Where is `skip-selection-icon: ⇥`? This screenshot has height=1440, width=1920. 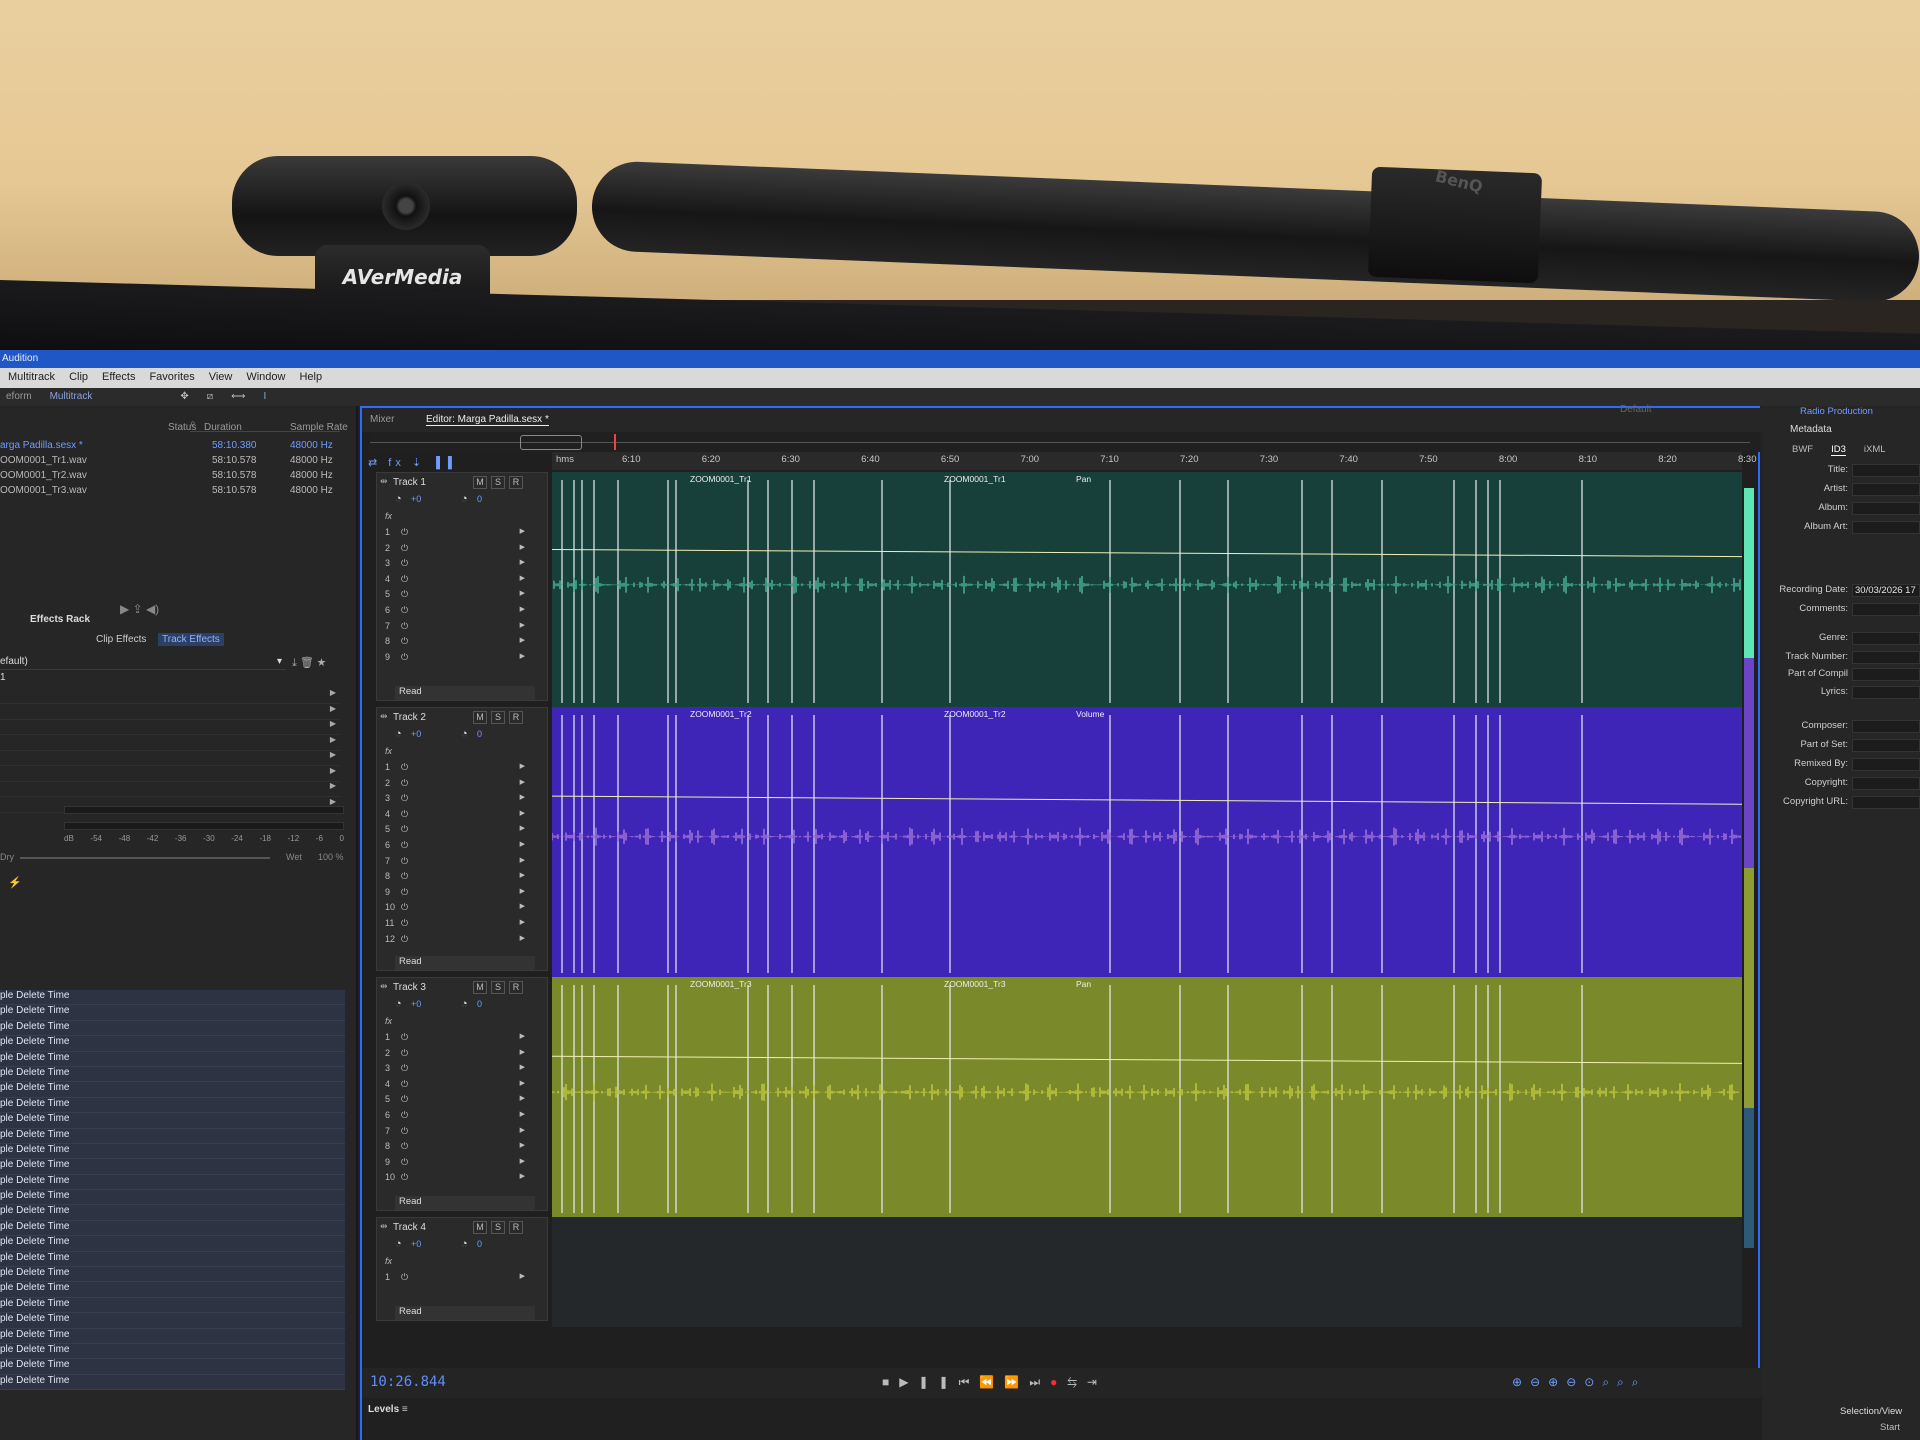
skip-selection-icon: ⇥ is located at coordinates (1097, 1382).